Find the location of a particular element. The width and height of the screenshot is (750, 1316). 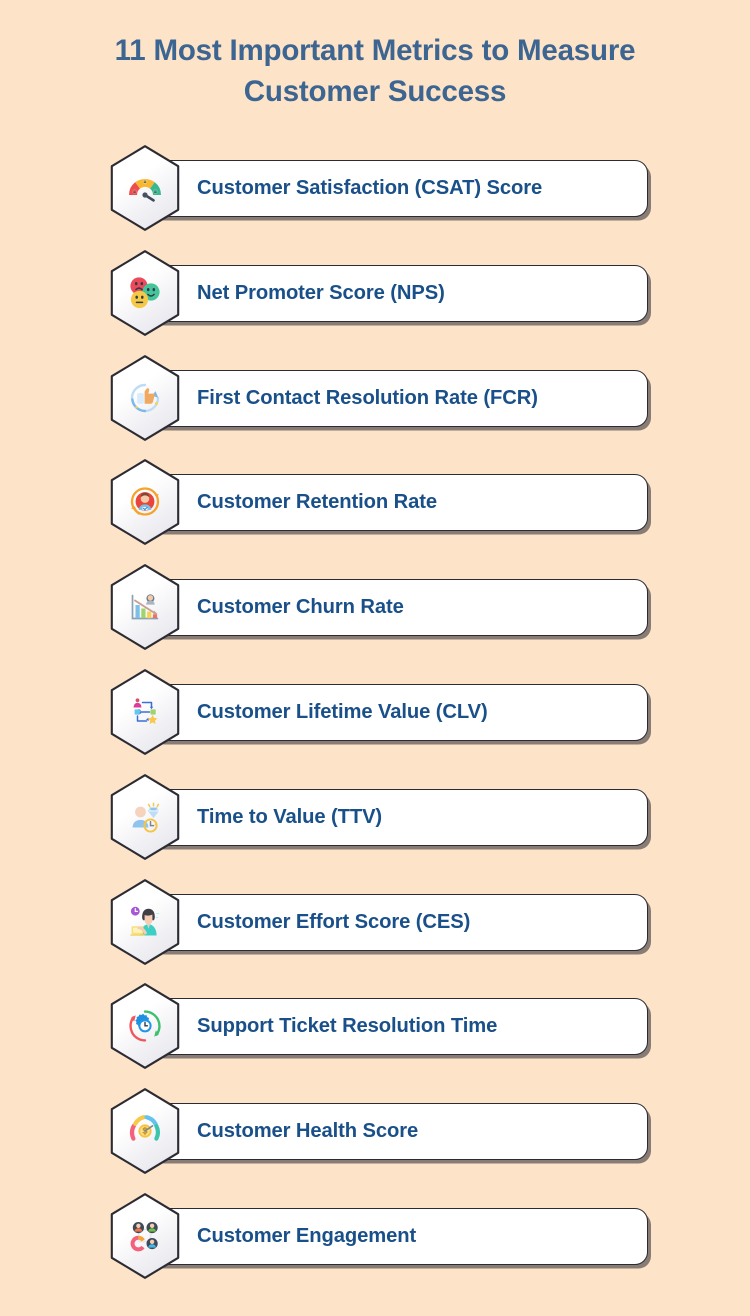

metric-label: Customer Lifetime Value (CLV) is located at coordinates (342, 711).